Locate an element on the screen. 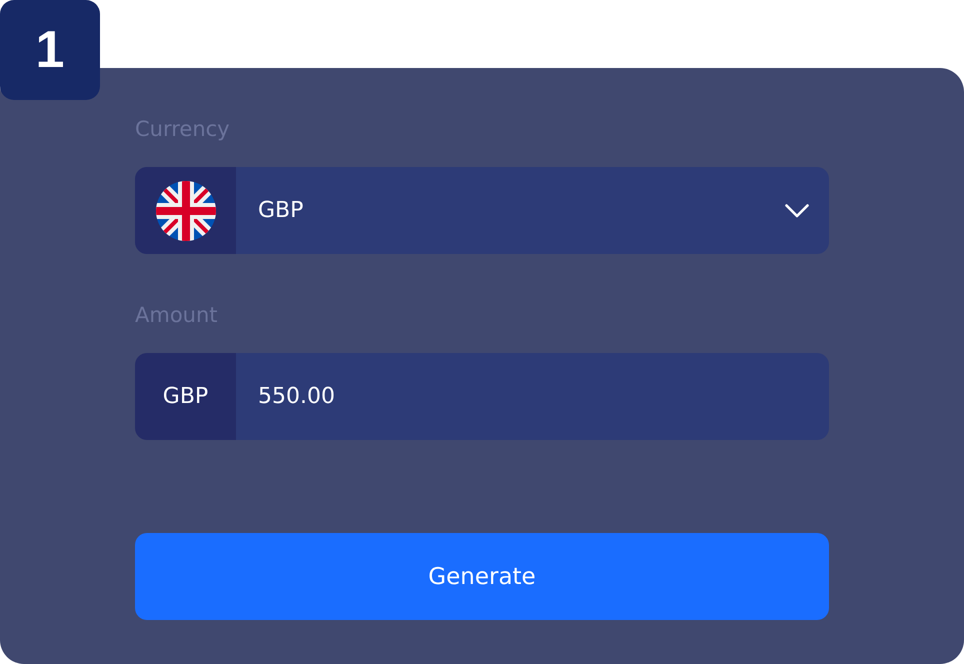  amount-input: 550.00 is located at coordinates (532, 396).